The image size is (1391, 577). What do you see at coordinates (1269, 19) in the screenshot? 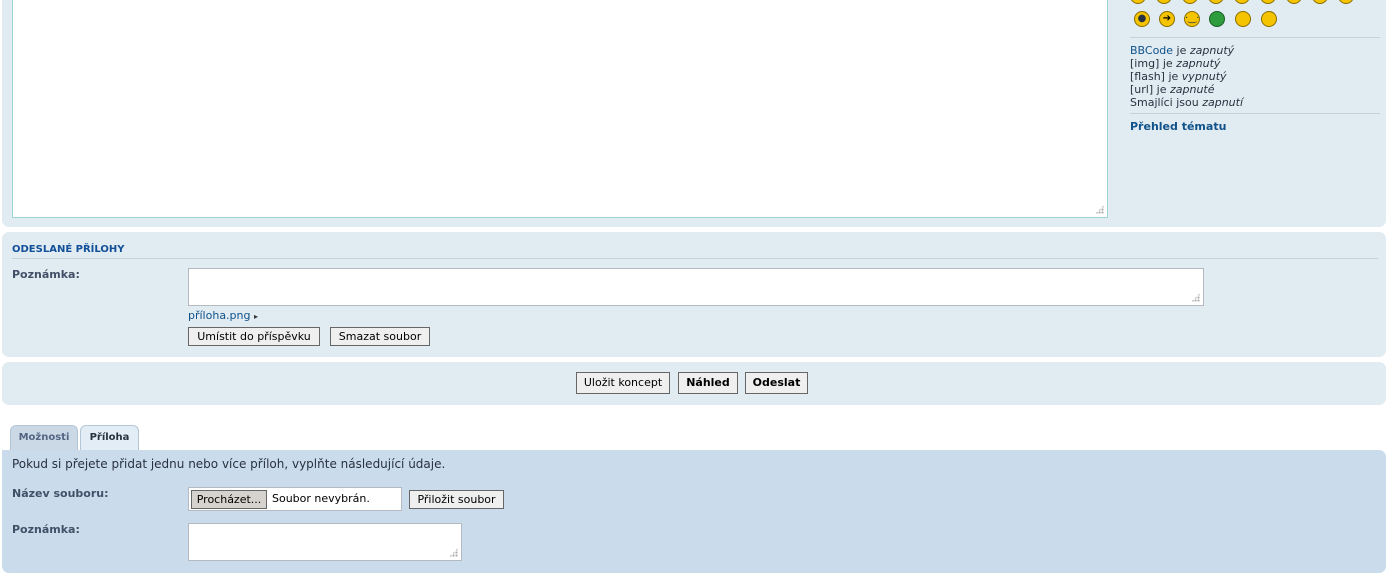
I see `geek-face-icon` at bounding box center [1269, 19].